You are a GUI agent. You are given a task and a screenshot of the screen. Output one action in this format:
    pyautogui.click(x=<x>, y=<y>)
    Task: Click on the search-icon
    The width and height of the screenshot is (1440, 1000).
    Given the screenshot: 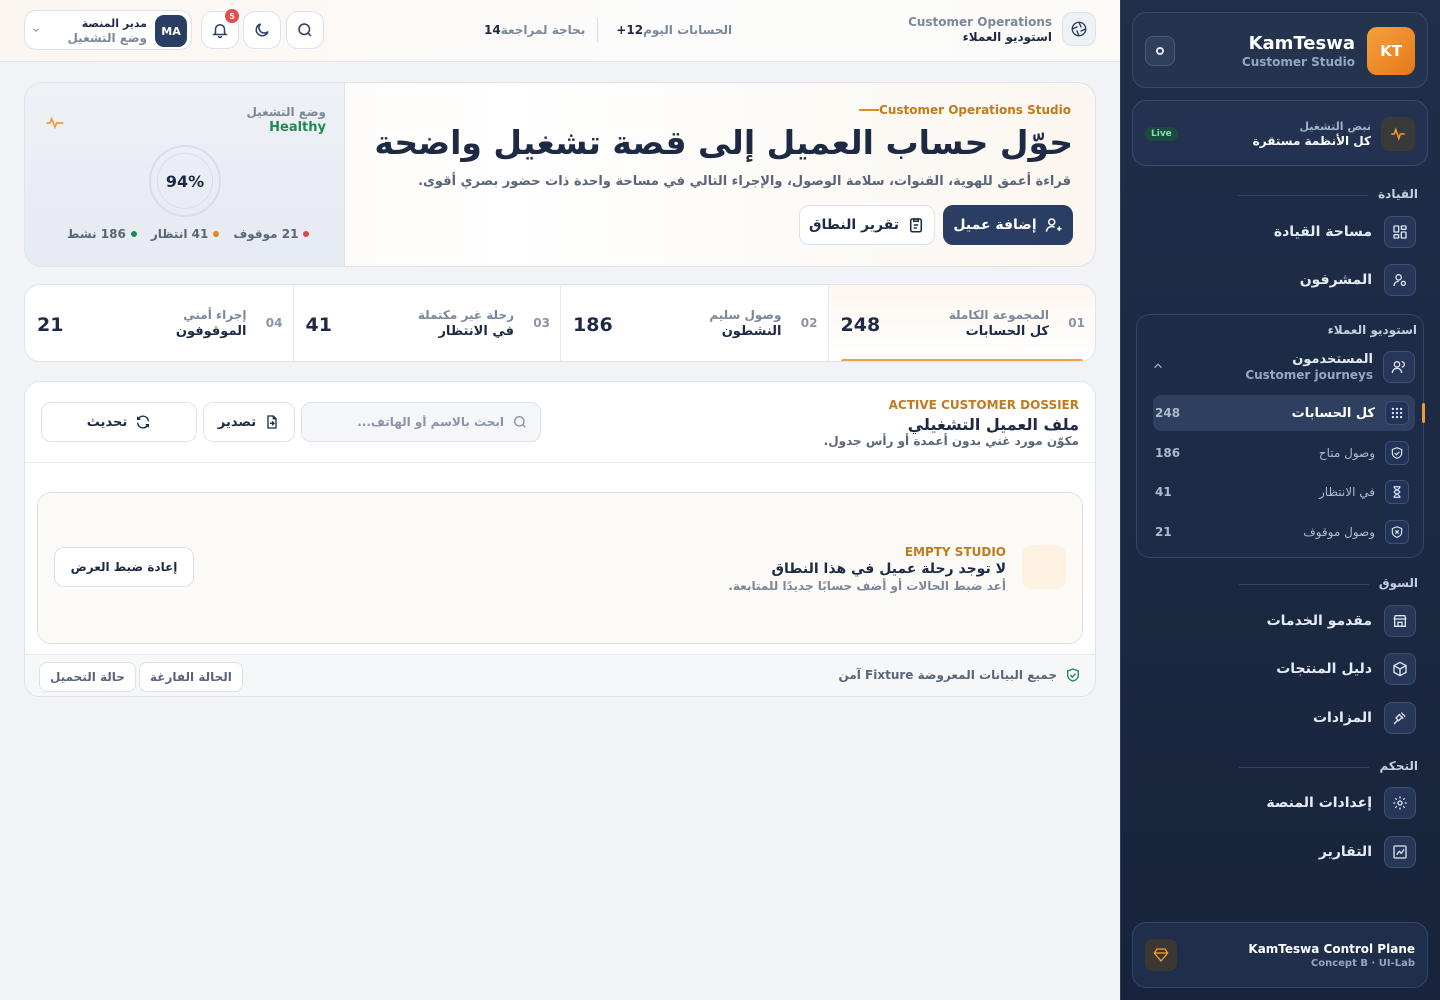 What is the action you would take?
    pyautogui.click(x=520, y=422)
    